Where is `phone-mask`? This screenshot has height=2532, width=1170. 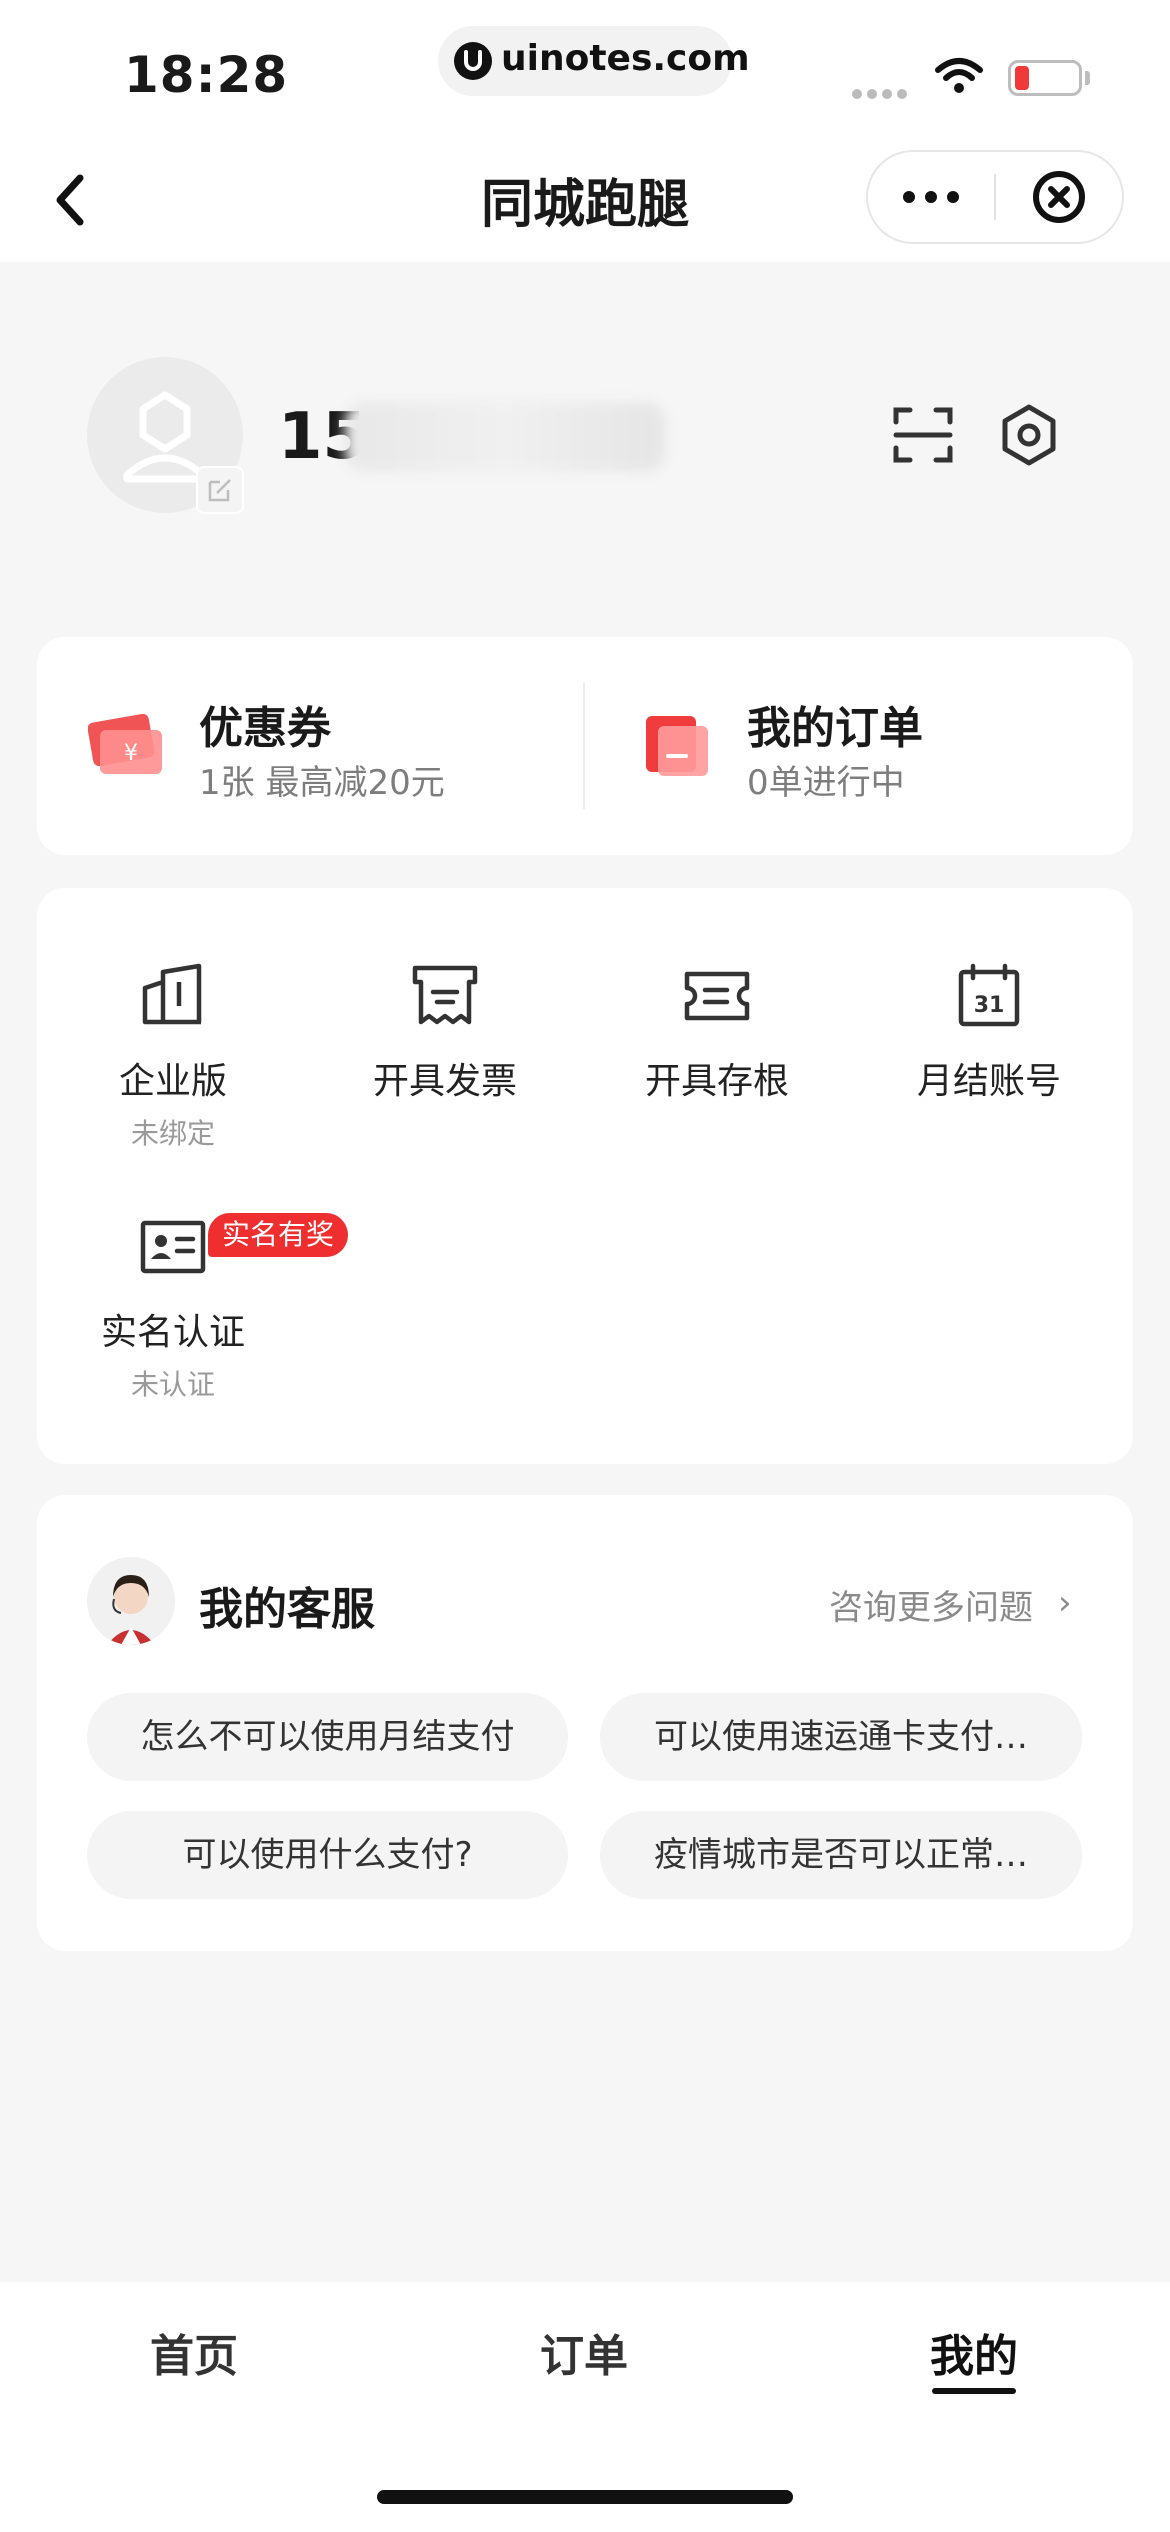 phone-mask is located at coordinates (505, 437).